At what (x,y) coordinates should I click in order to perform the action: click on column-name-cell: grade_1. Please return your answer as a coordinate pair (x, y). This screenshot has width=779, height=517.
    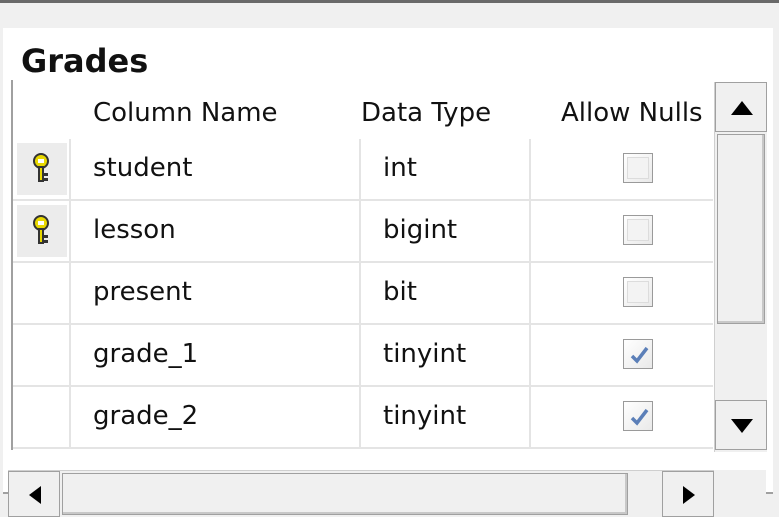
    Looking at the image, I should click on (145, 354).